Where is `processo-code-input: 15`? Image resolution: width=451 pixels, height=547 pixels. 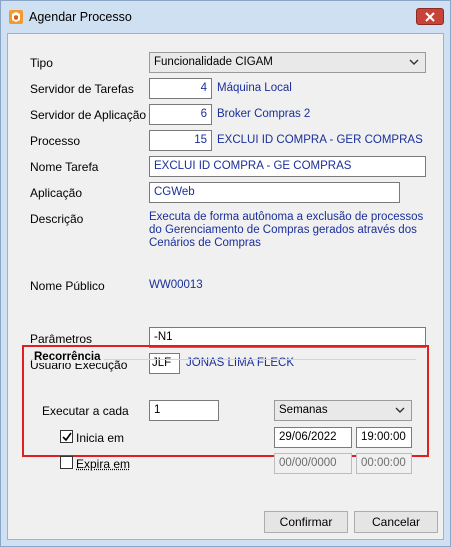
processo-code-input: 15 is located at coordinates (180, 140).